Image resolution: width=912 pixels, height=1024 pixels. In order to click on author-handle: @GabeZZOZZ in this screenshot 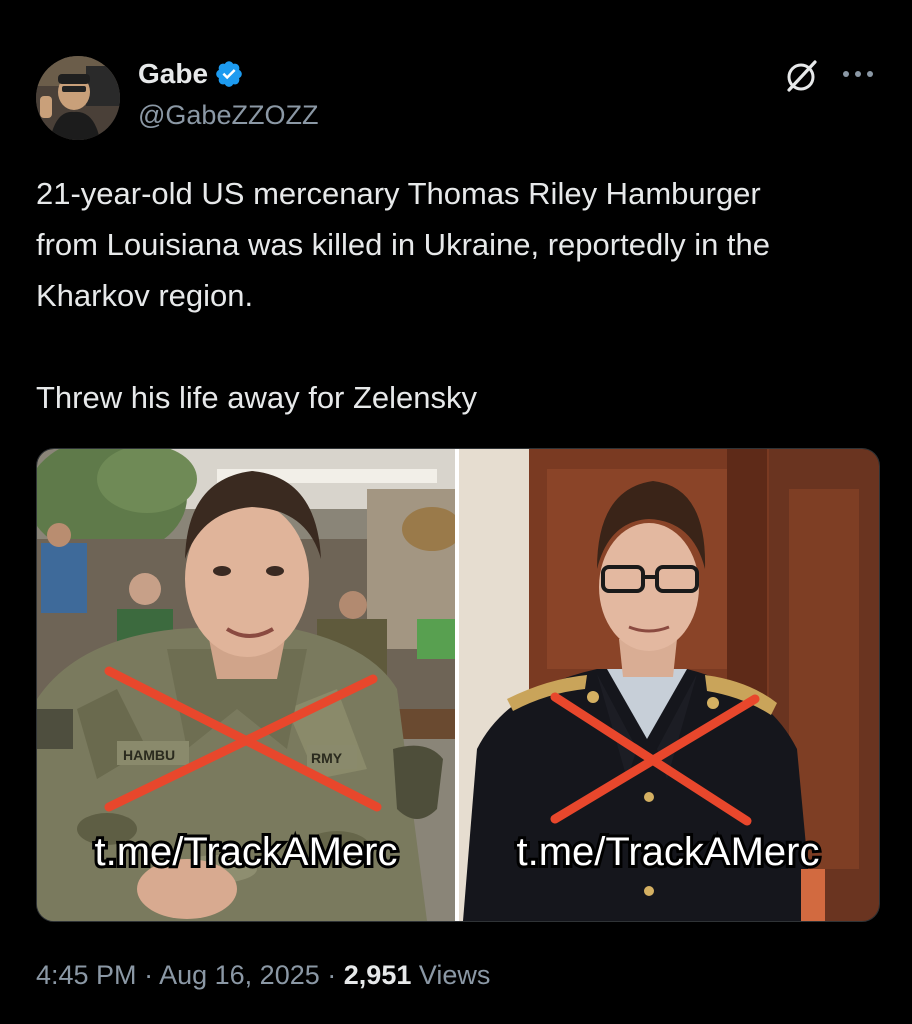, I will do `click(228, 115)`.